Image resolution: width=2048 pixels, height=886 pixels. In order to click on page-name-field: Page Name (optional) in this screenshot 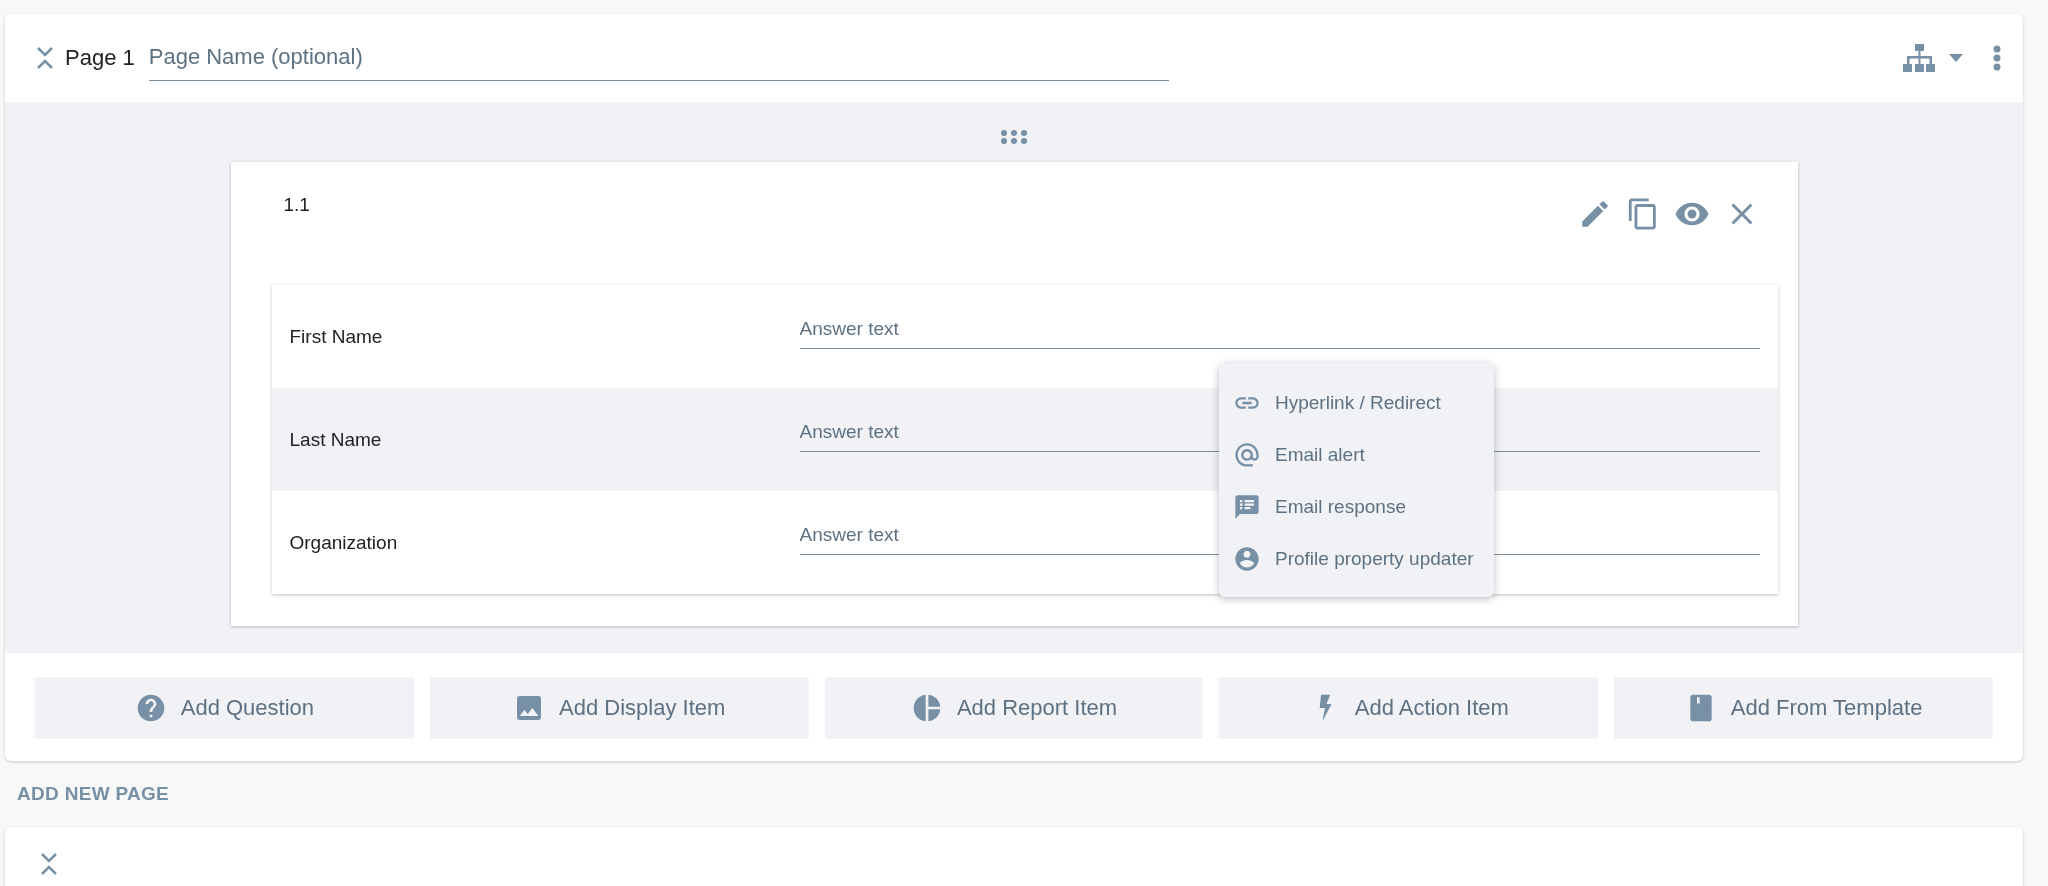, I will do `click(658, 58)`.